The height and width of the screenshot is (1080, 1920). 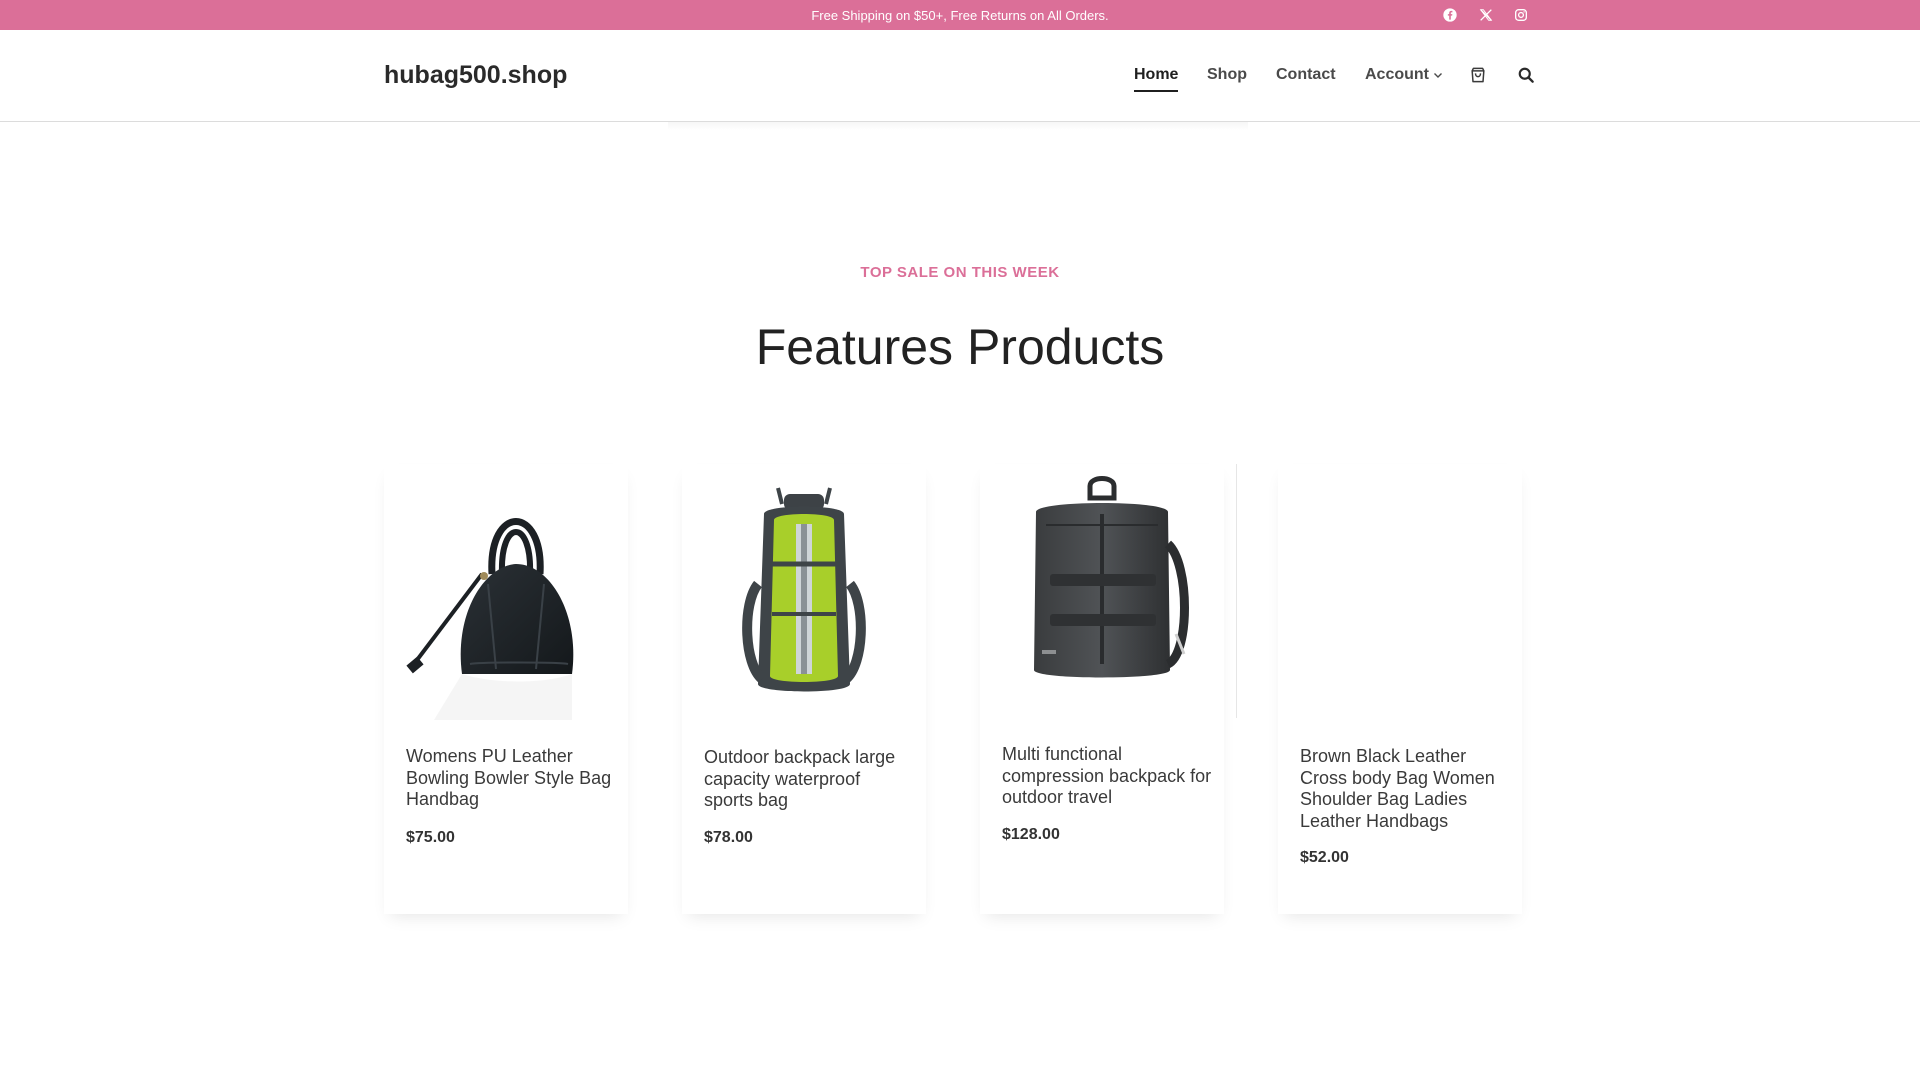 I want to click on nav-home: Home, so click(x=1156, y=79).